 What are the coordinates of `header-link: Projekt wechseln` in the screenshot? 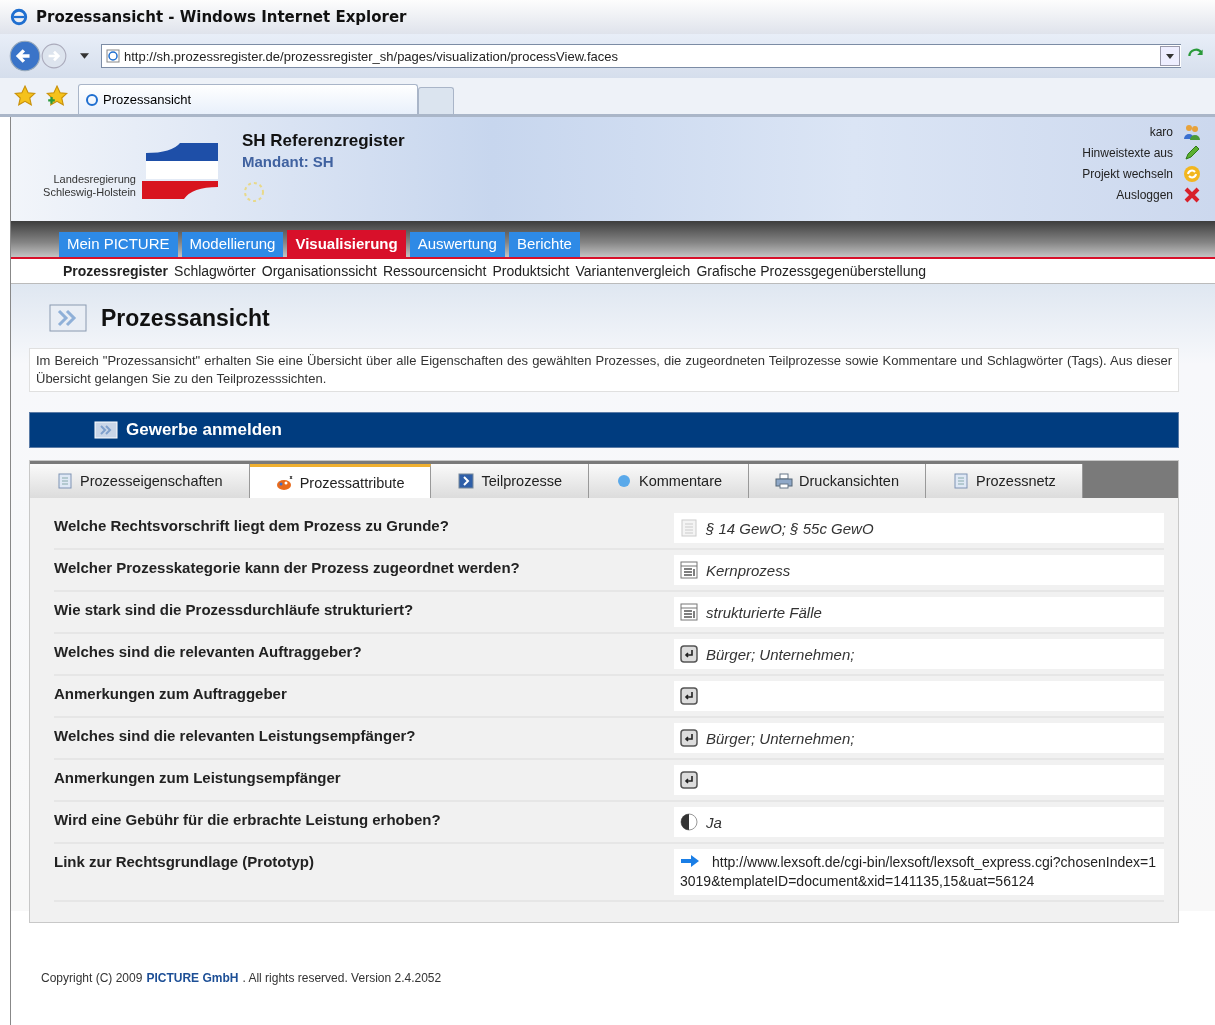 It's located at (1127, 174).